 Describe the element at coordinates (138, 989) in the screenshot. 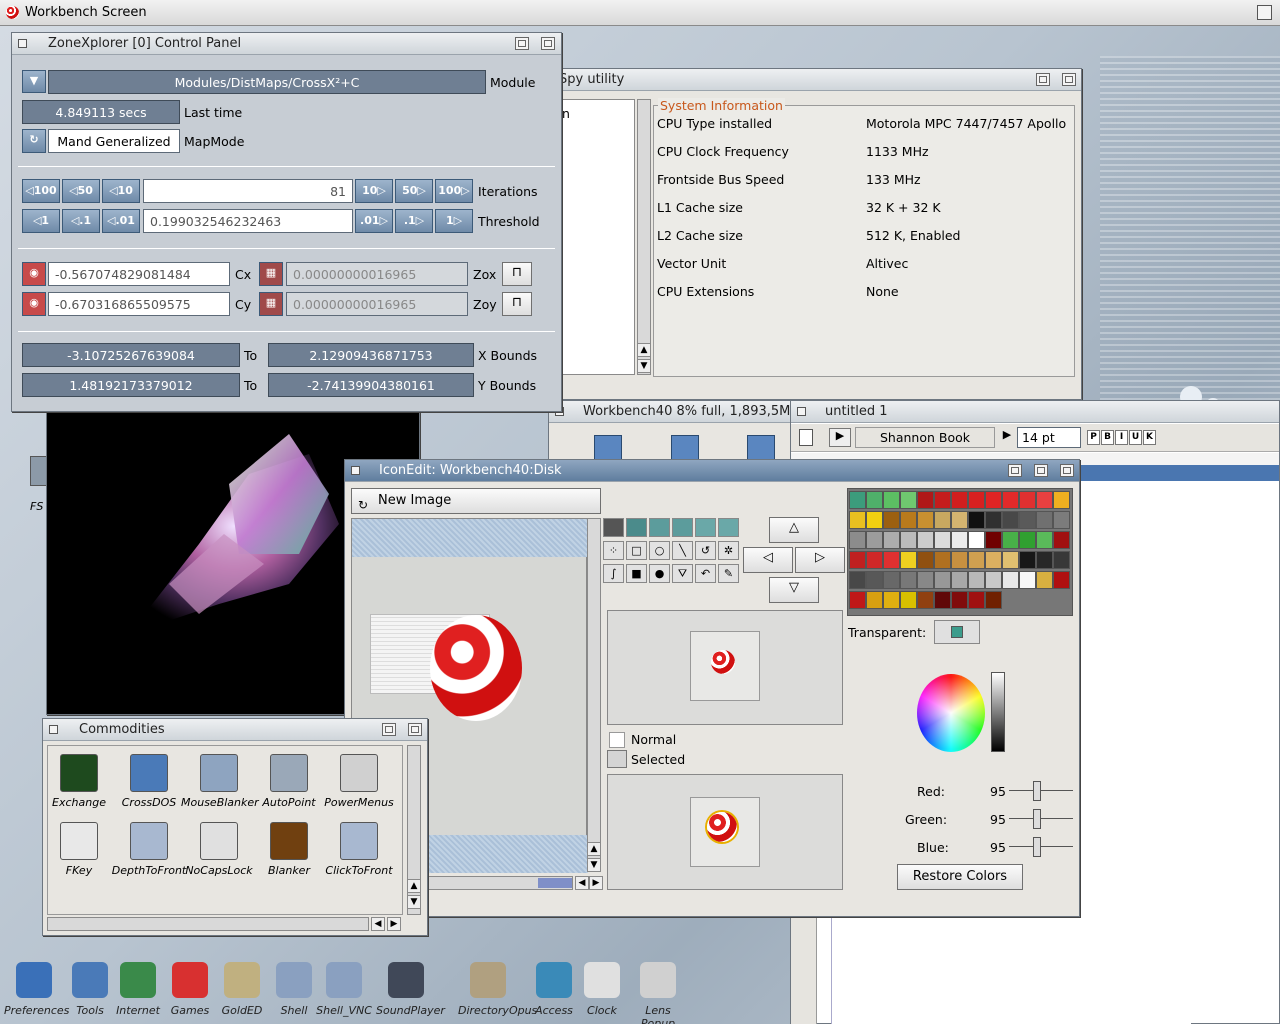

I see `dock-internet-item: Internet` at that location.